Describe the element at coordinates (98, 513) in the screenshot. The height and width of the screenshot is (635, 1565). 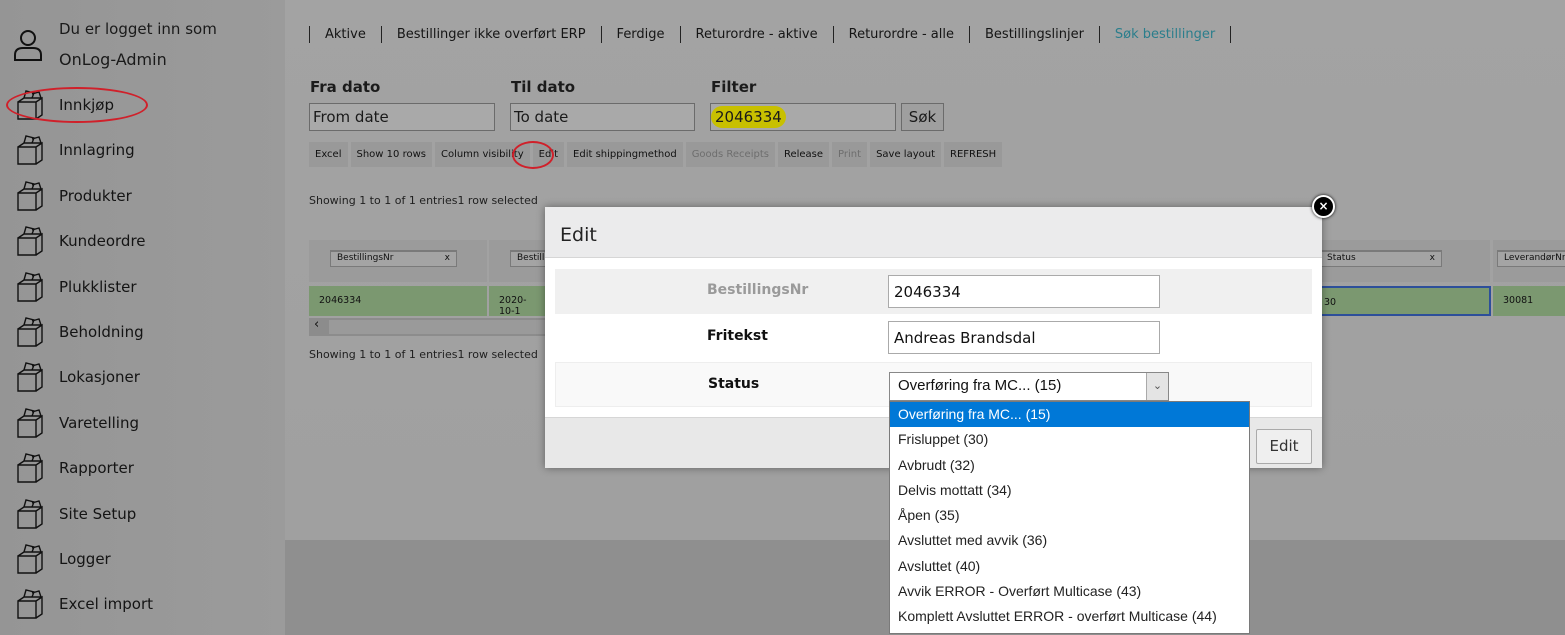
I see `sidebar-item-label: Site Setup` at that location.